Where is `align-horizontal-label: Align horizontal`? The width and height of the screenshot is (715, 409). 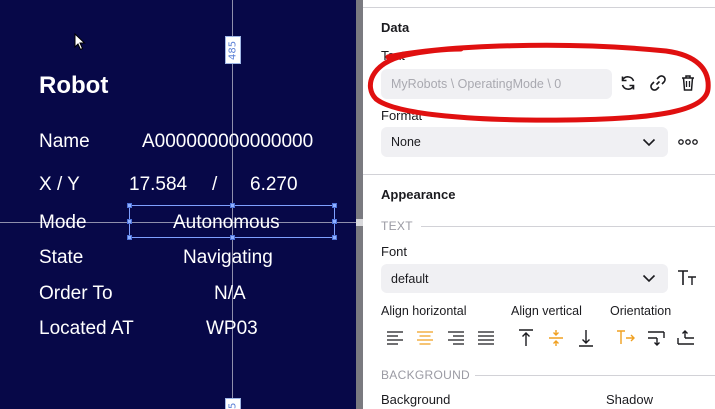
align-horizontal-label: Align horizontal is located at coordinates (424, 311).